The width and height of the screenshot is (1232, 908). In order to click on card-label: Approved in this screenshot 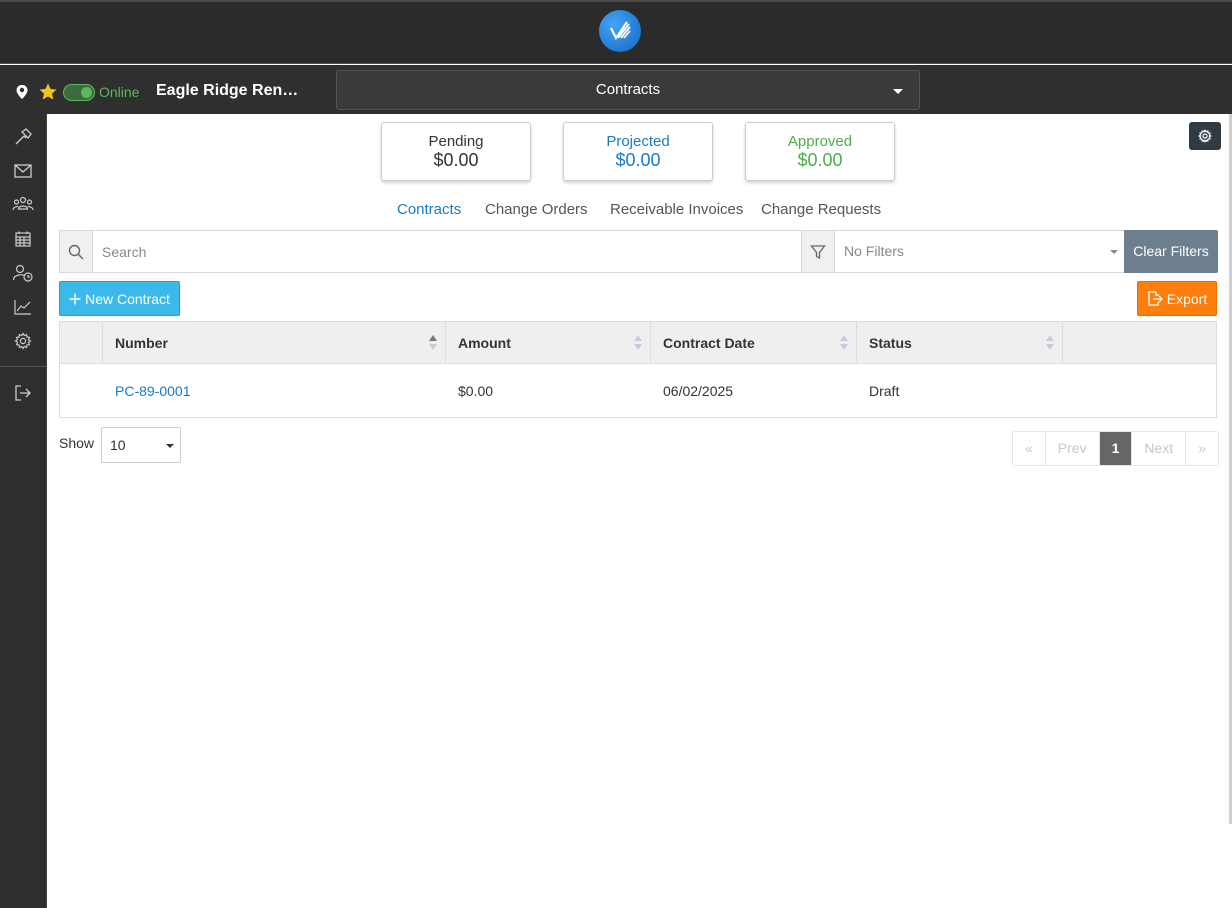, I will do `click(820, 141)`.